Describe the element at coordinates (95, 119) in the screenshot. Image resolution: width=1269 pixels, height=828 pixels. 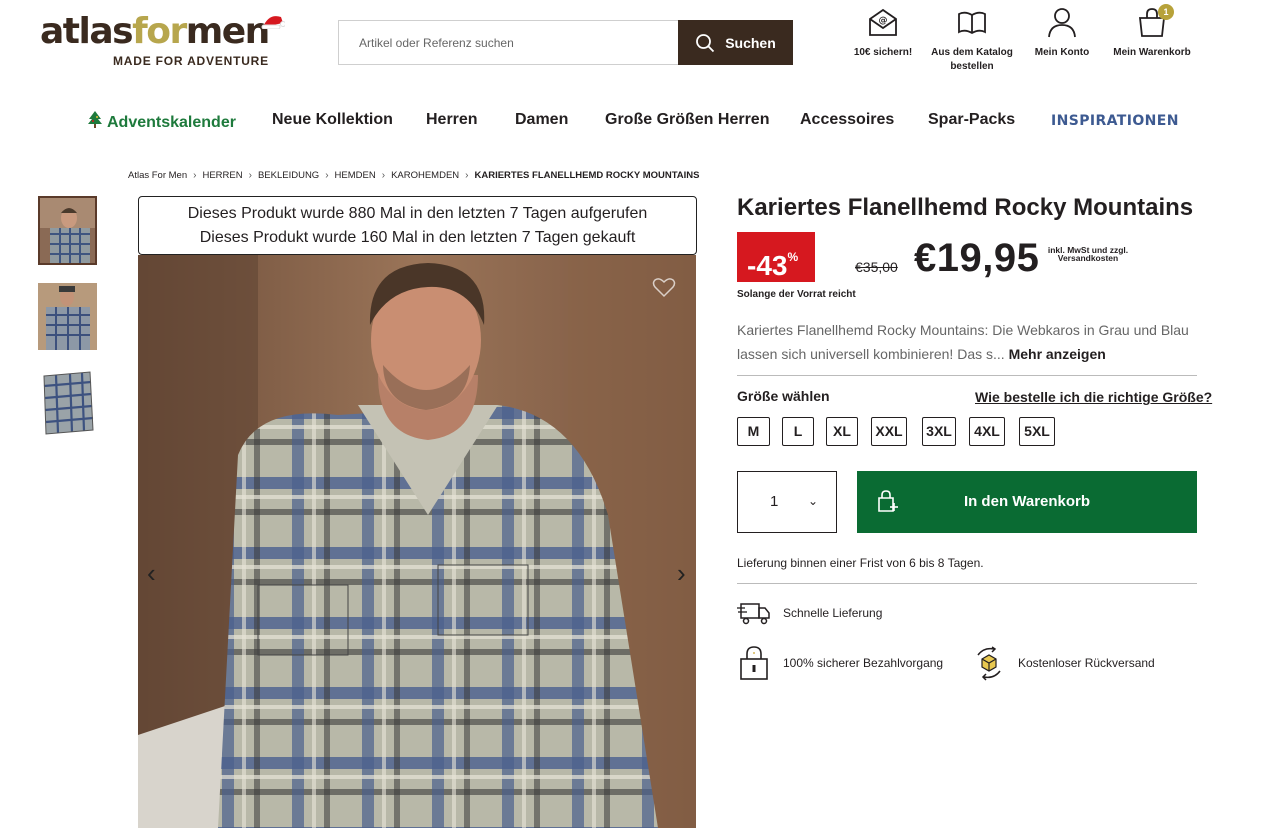
I see `christmas-tree-icon` at that location.